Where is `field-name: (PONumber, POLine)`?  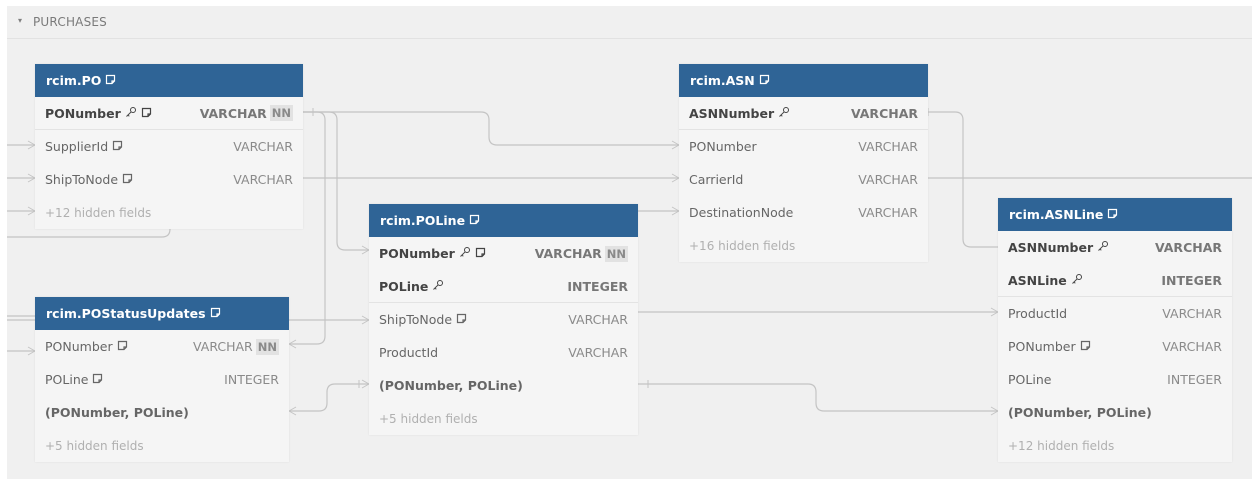 field-name: (PONumber, POLine) is located at coordinates (451, 385).